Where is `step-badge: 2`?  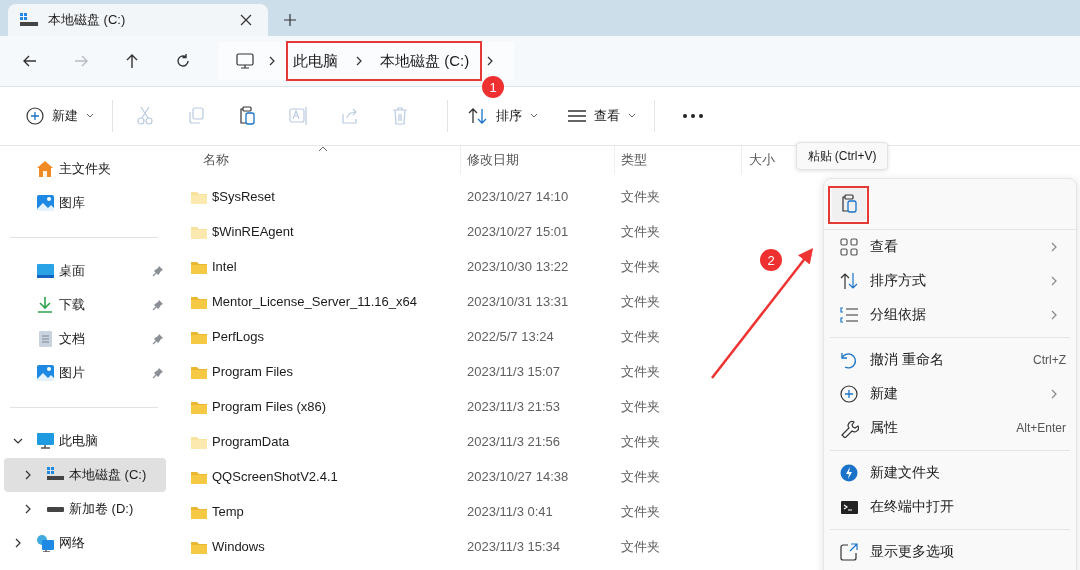 step-badge: 2 is located at coordinates (771, 260).